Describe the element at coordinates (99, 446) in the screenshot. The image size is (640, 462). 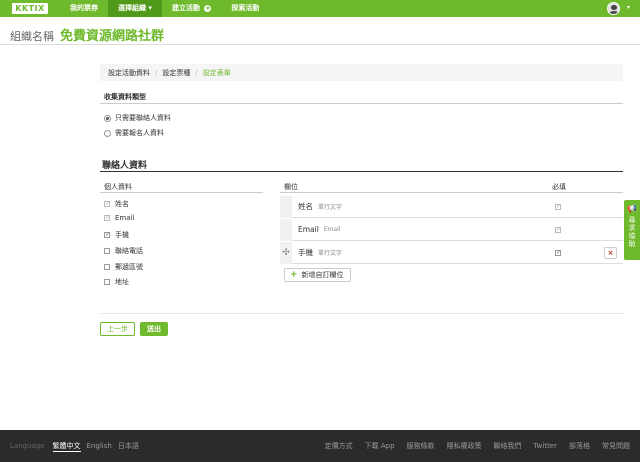
I see `lang-english: English` at that location.